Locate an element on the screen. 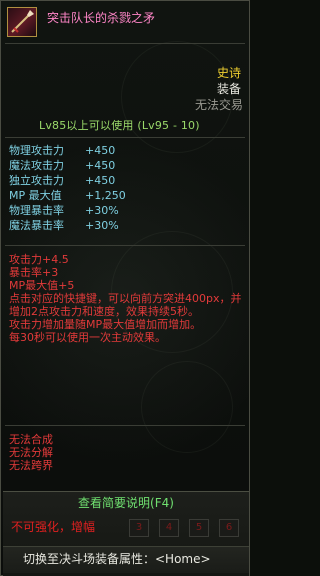 This screenshot has width=320, height=576. enhance-status: 不可强化，增幅 is located at coordinates (53, 527).